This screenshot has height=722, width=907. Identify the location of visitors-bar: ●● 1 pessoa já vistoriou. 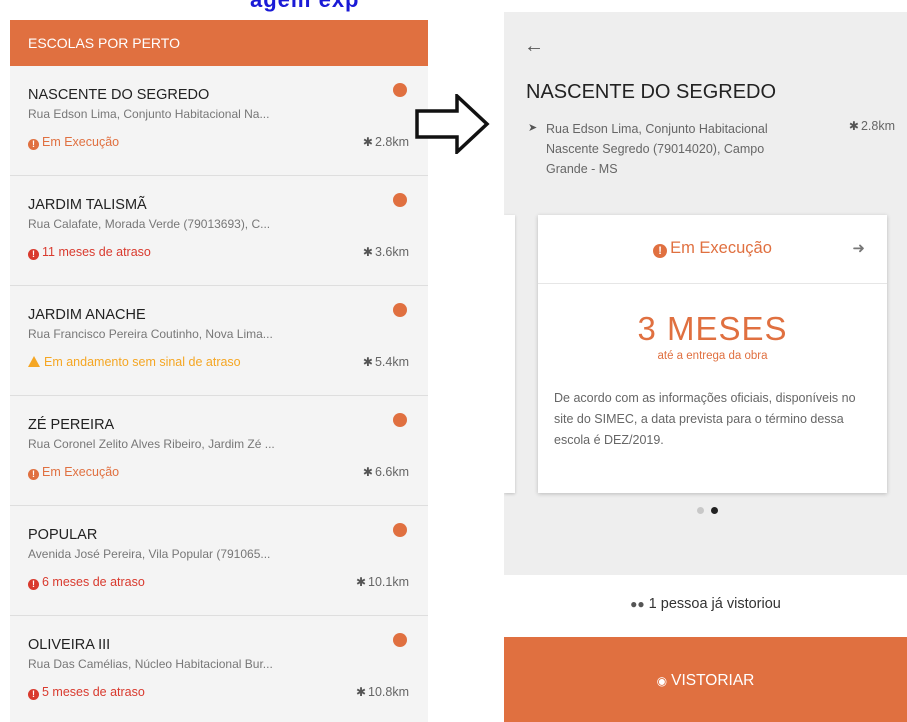
(705, 606).